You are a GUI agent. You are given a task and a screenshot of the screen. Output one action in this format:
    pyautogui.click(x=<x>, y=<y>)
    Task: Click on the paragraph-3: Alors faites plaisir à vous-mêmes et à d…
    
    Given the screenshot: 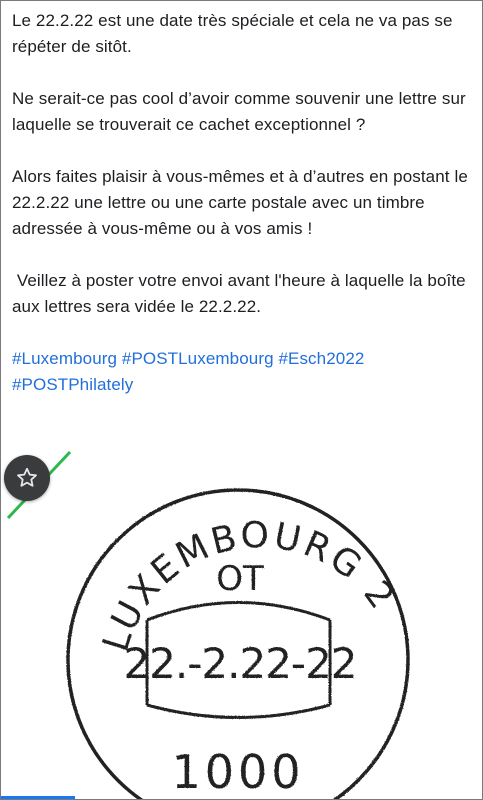 What is the action you would take?
    pyautogui.click(x=240, y=202)
    